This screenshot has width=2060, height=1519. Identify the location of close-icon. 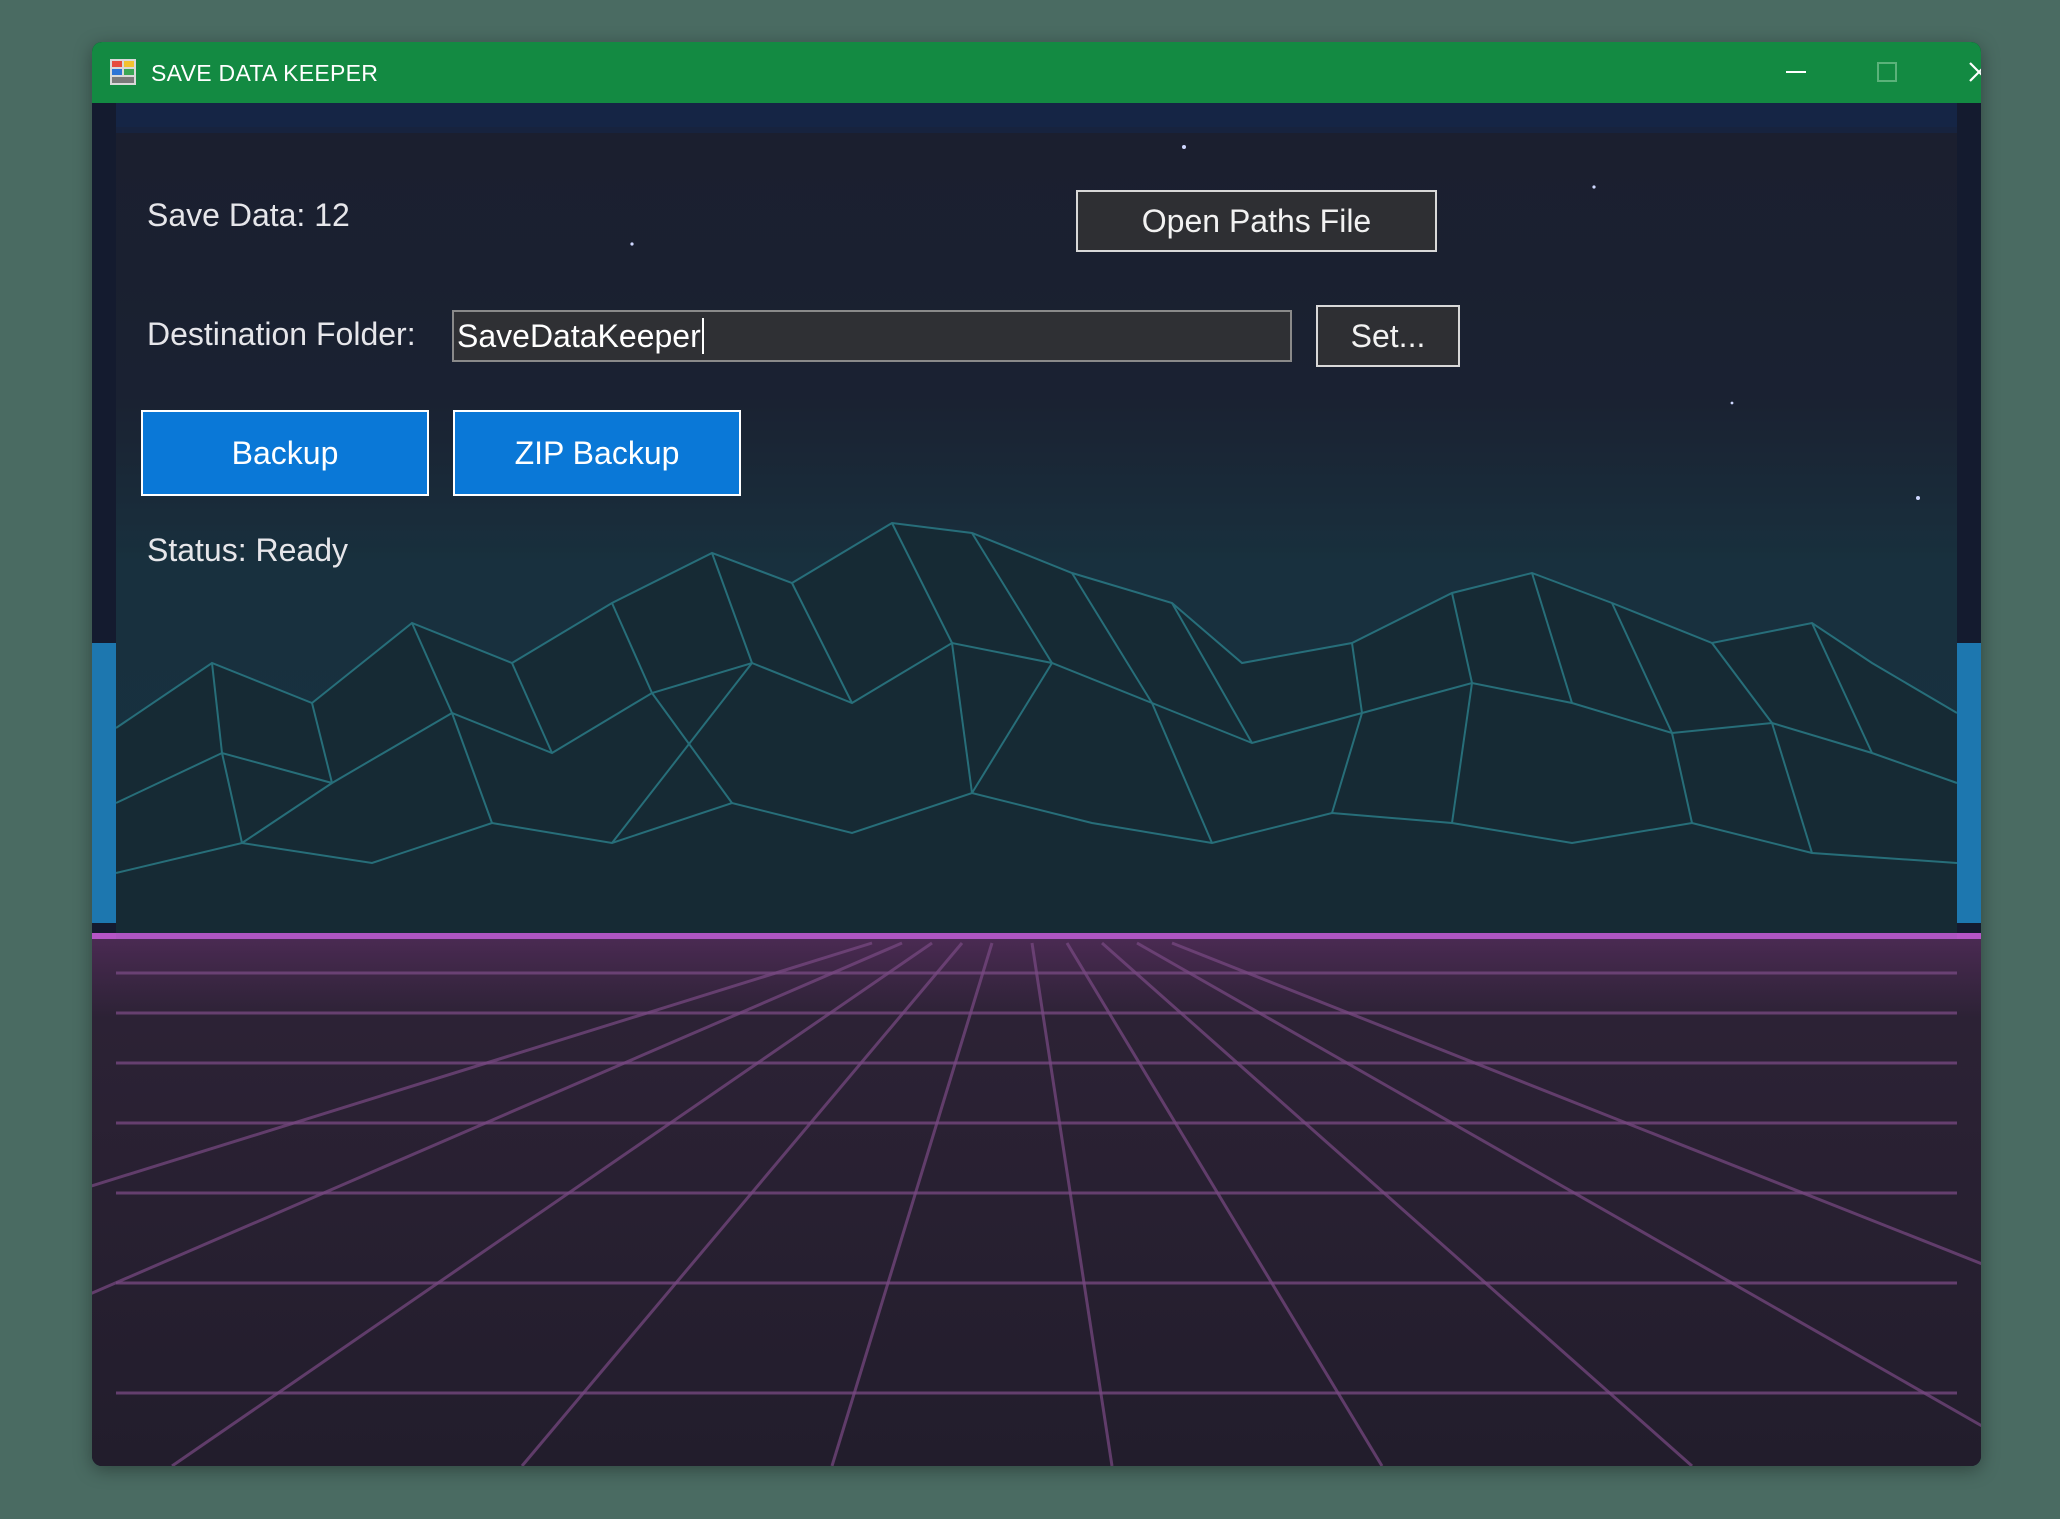
(1975, 72).